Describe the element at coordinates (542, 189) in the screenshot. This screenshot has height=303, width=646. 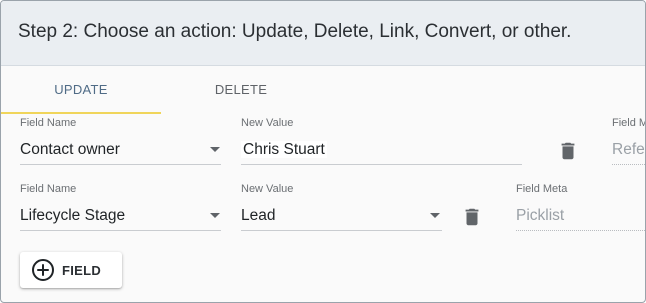
I see `field-meta-label: Field Meta` at that location.